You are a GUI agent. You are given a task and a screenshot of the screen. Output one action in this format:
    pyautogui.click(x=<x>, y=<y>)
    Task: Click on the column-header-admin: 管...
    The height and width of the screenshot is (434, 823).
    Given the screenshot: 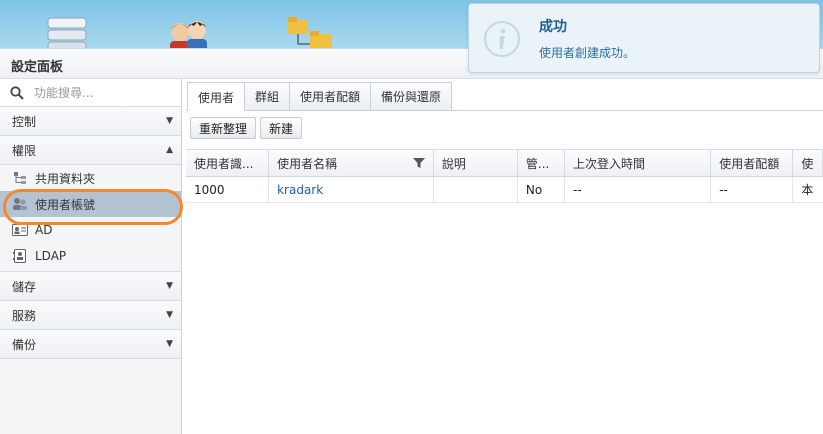 What is the action you would take?
    pyautogui.click(x=541, y=163)
    